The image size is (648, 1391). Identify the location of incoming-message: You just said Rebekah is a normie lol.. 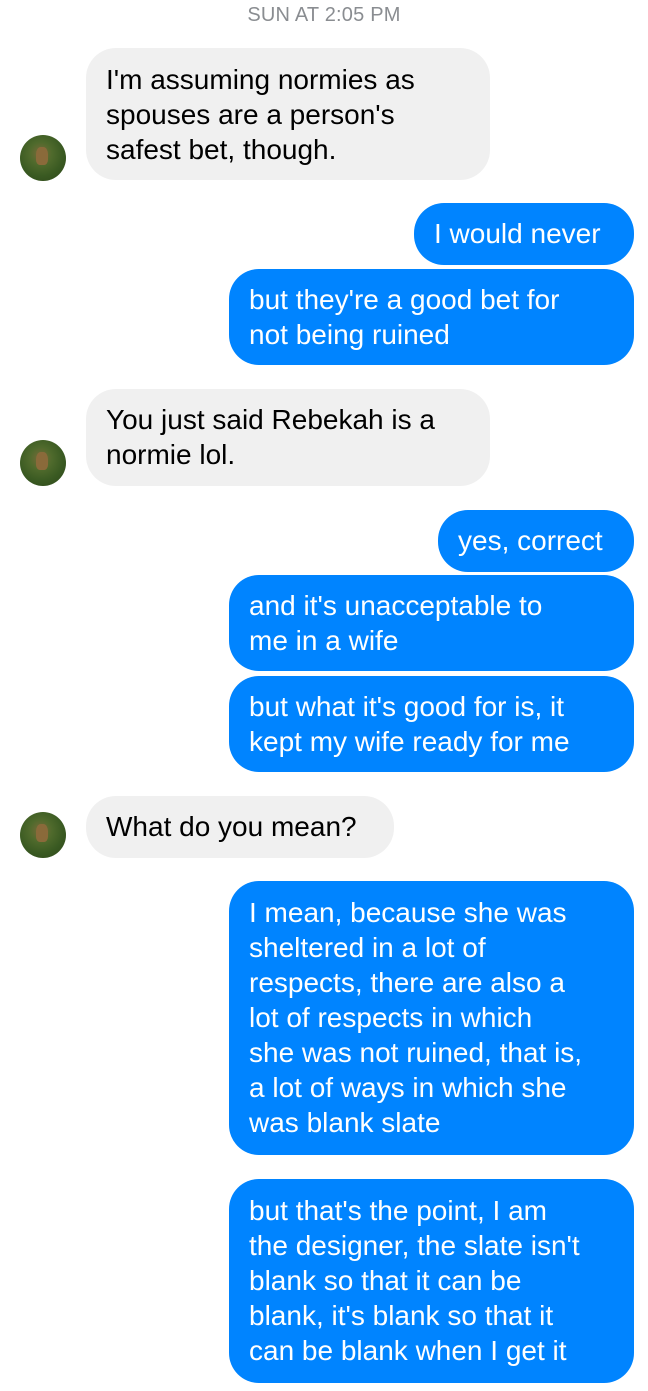
(288, 437).